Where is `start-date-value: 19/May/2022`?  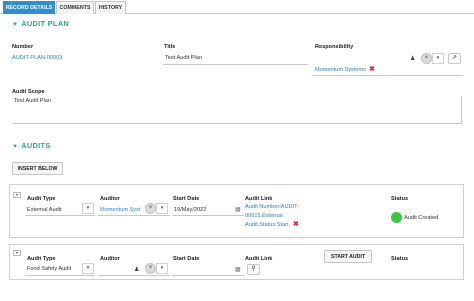 start-date-value: 19/May/2022 is located at coordinates (190, 210).